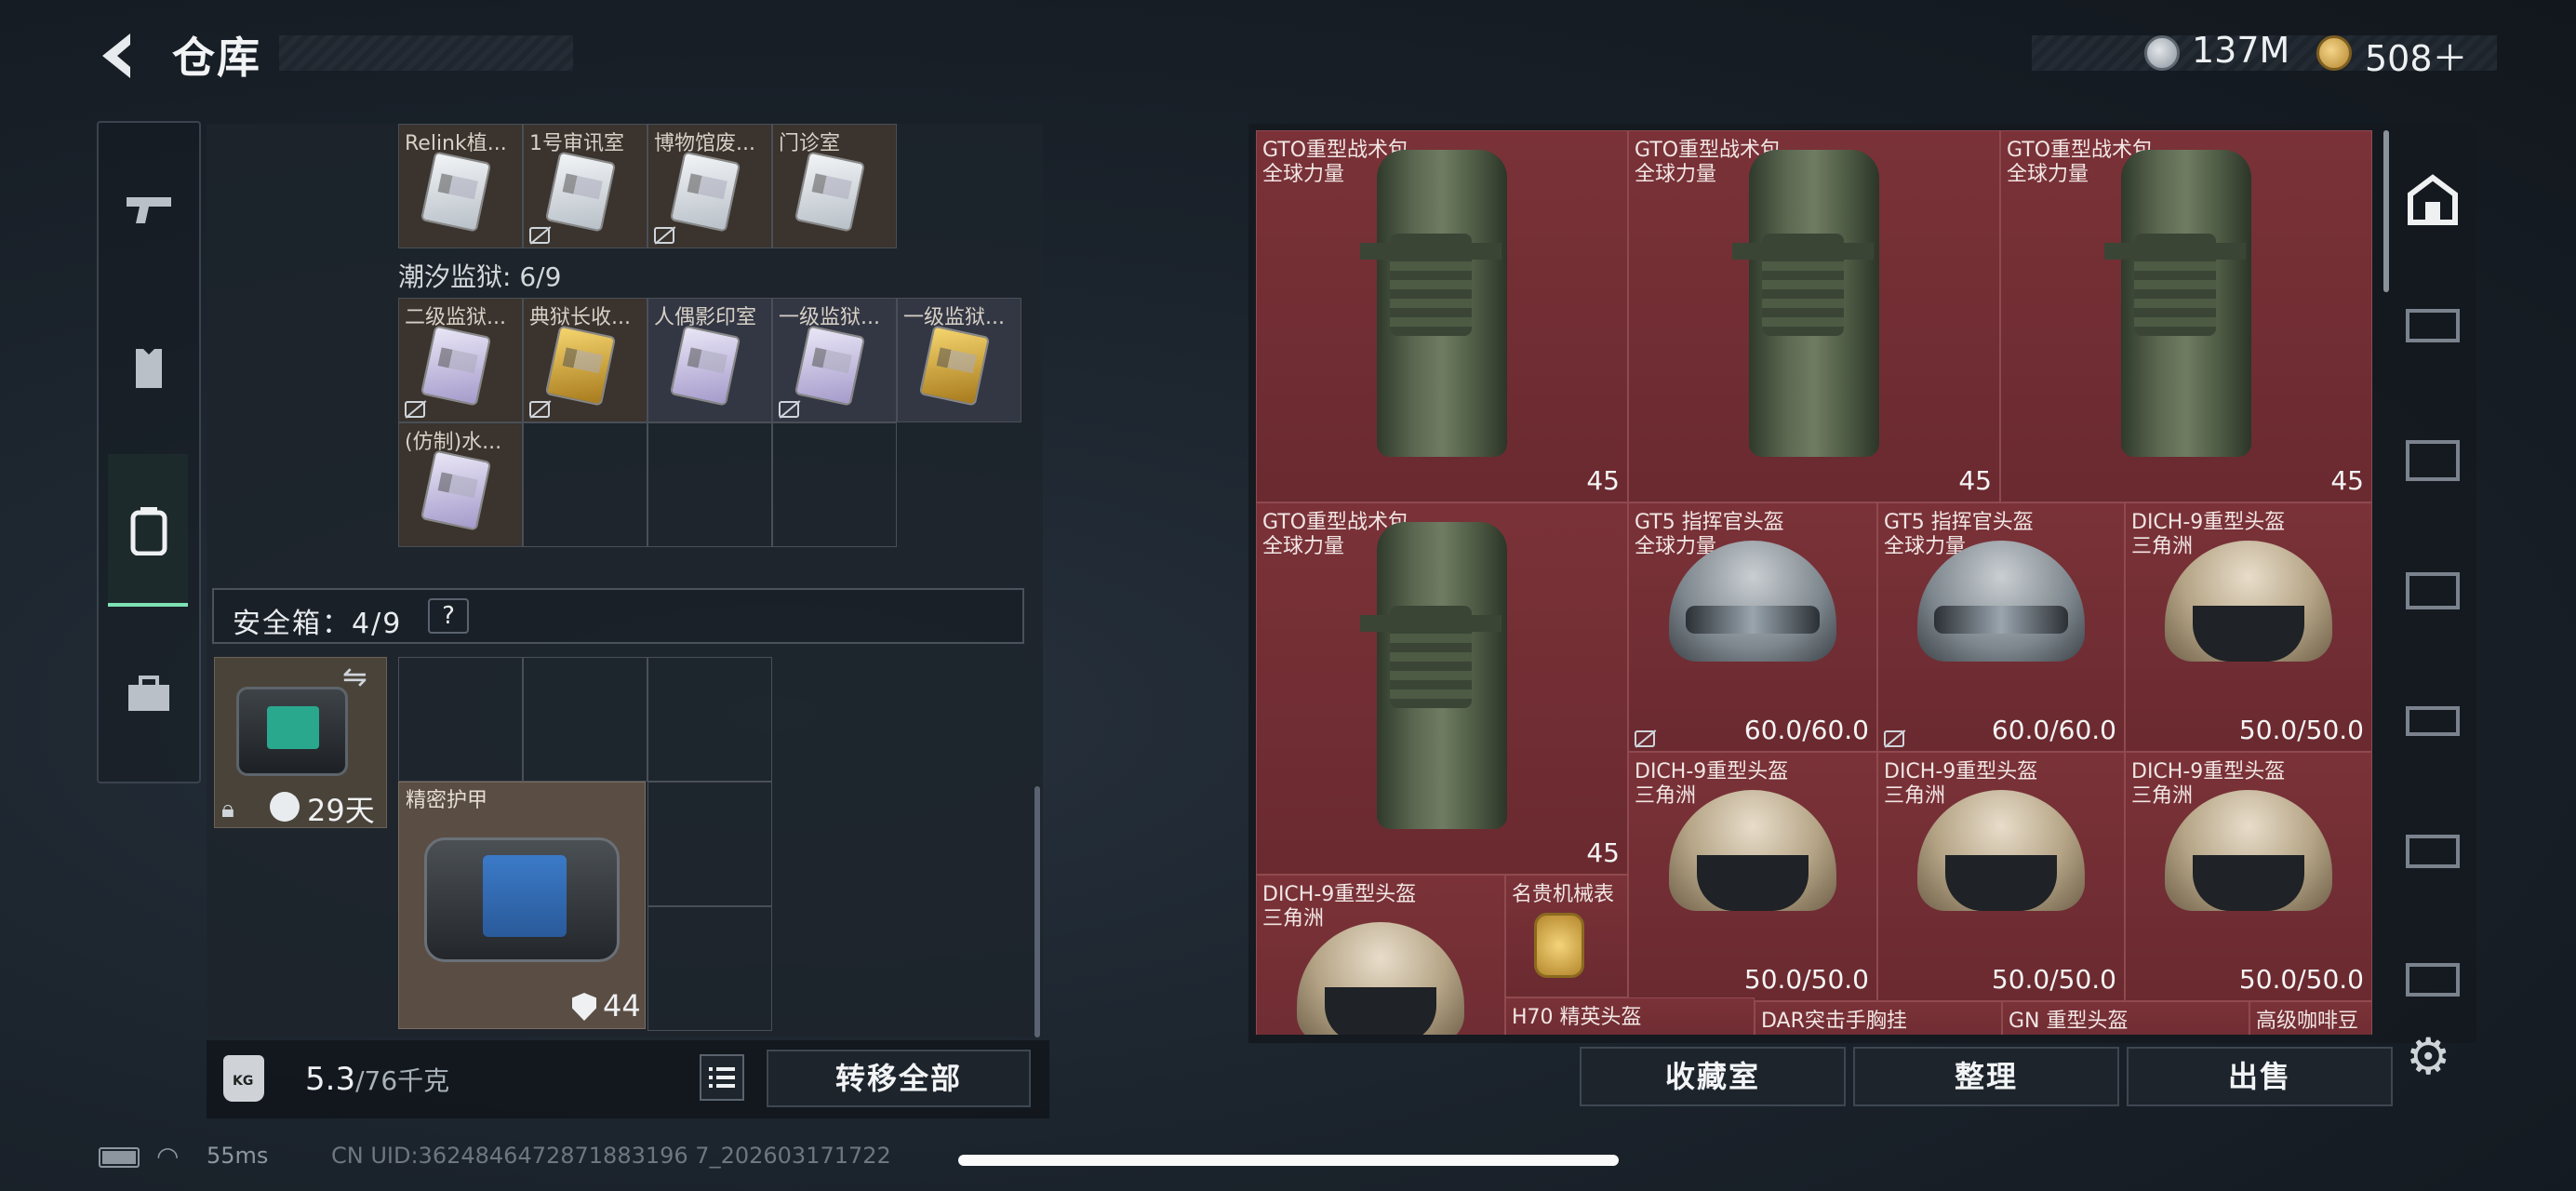 This screenshot has width=2576, height=1191. I want to click on tab-storage-home, so click(2432, 200).